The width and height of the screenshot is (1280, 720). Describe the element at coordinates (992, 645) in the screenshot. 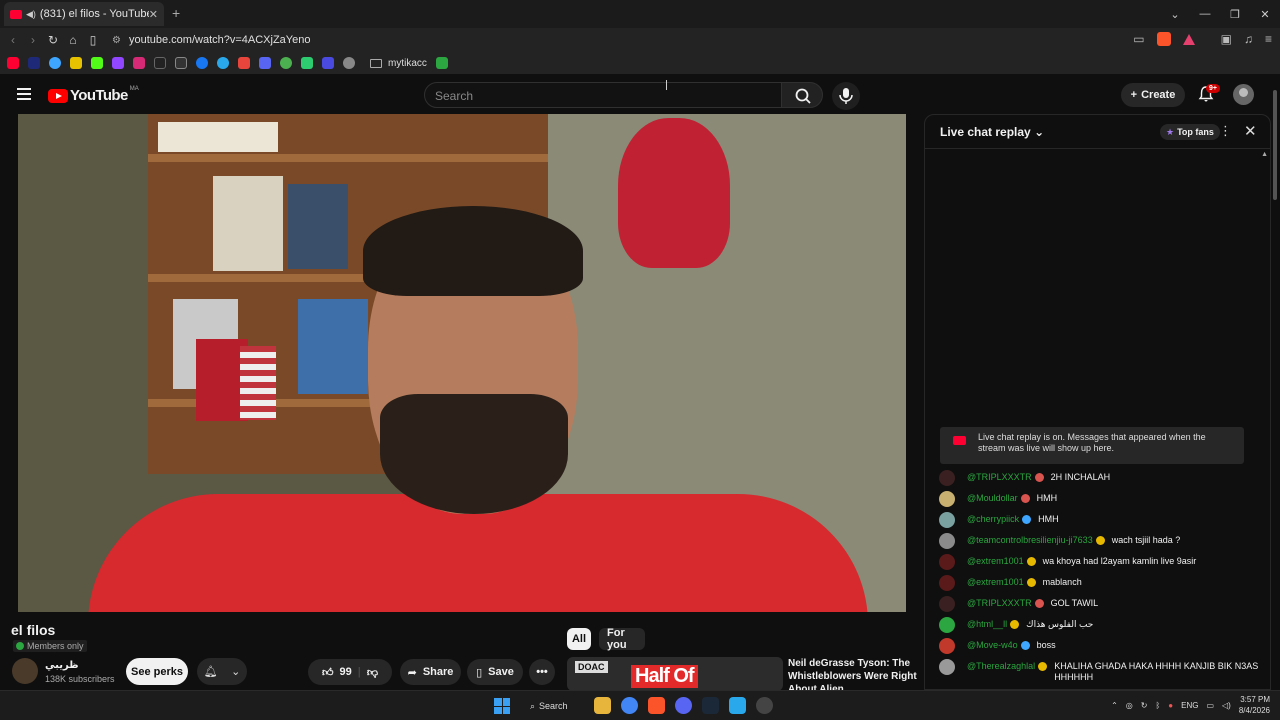

I see `chat-author-name: @Move-w4o` at that location.